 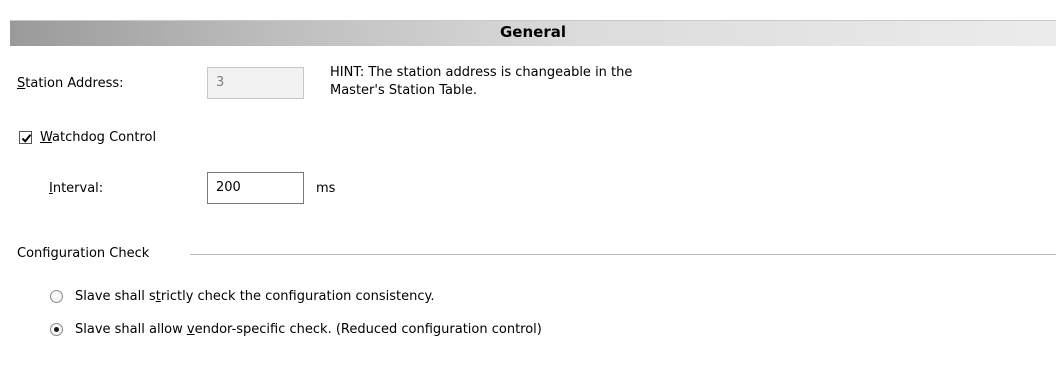 What do you see at coordinates (255, 83) in the screenshot?
I see `station-address-field: 3` at bounding box center [255, 83].